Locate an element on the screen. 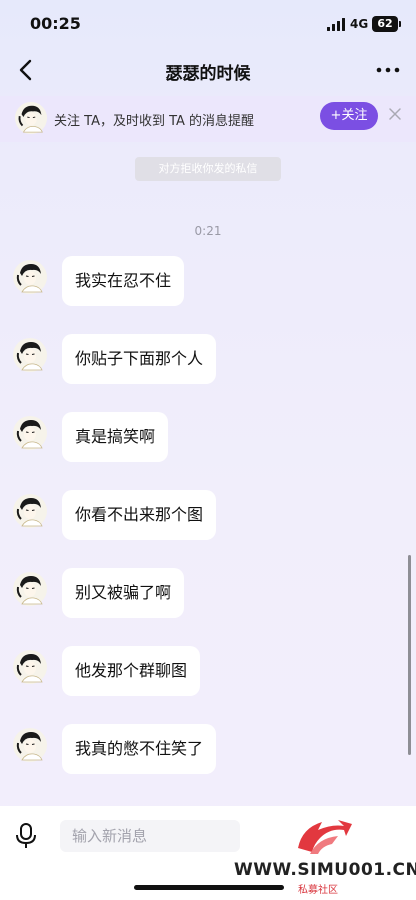 The height and width of the screenshot is (900, 416). follow-banner-text: 关注 TA，及时收到 TA 的消息提醒 is located at coordinates (154, 121).